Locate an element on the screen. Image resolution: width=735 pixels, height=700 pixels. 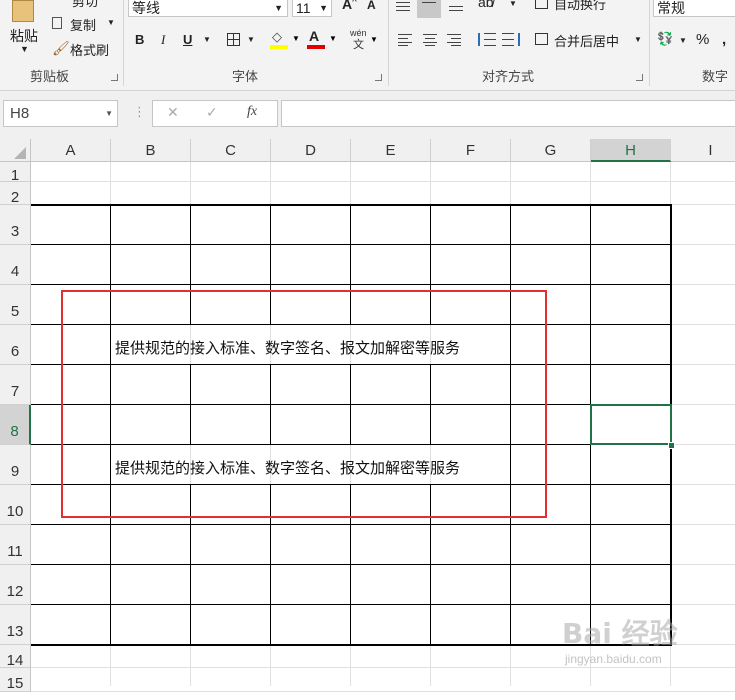
merge-cells-icon is located at coordinates (541, 39).